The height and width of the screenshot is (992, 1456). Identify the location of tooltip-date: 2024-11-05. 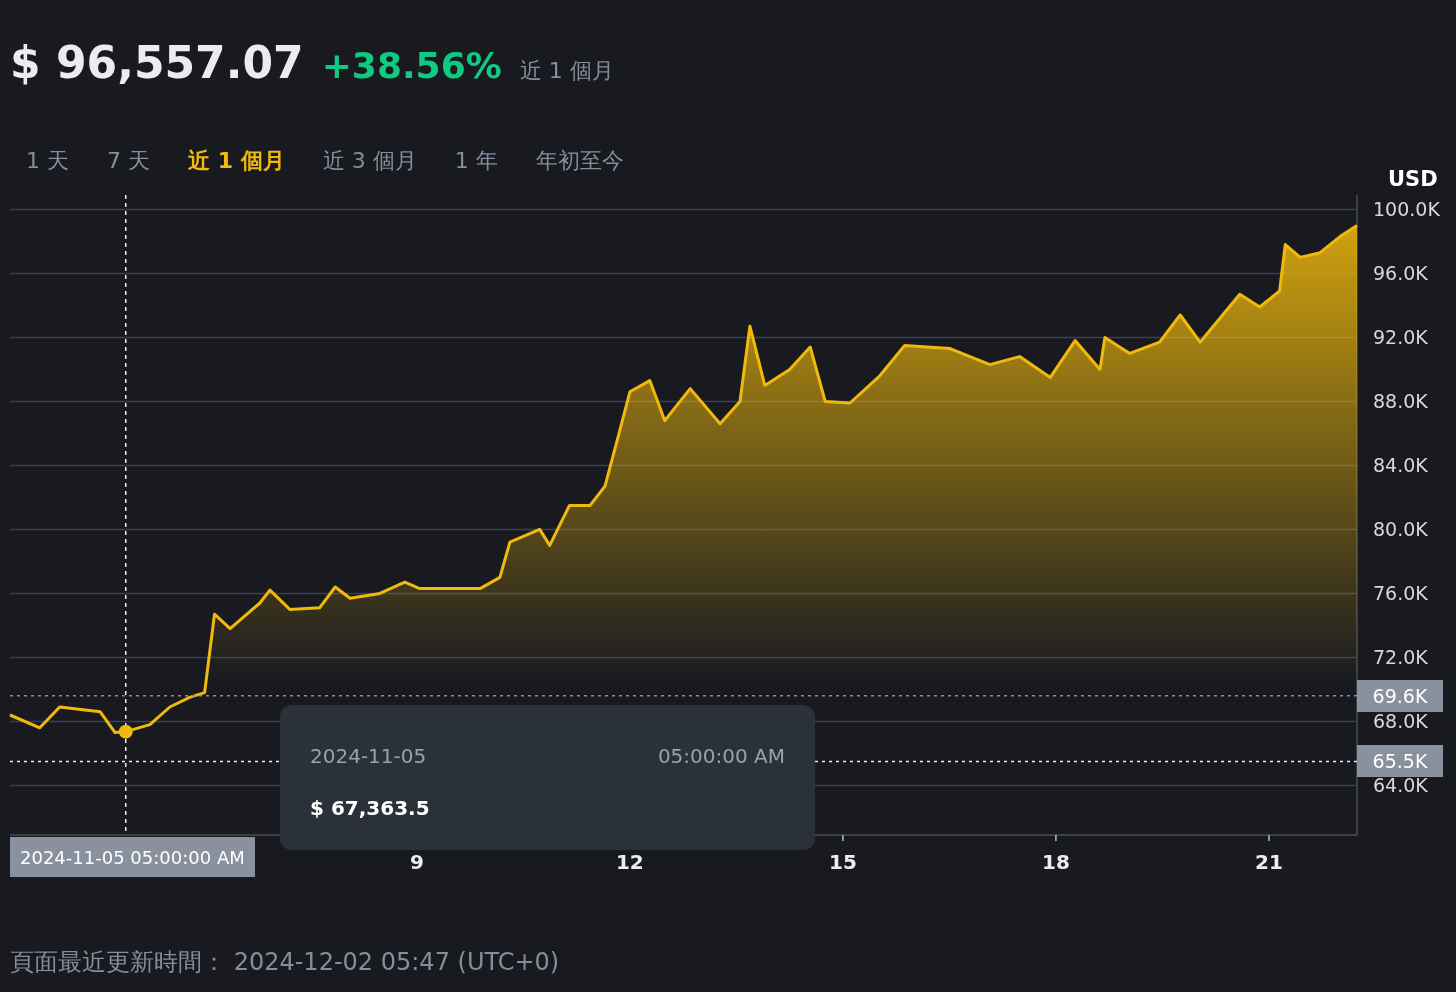
(368, 756).